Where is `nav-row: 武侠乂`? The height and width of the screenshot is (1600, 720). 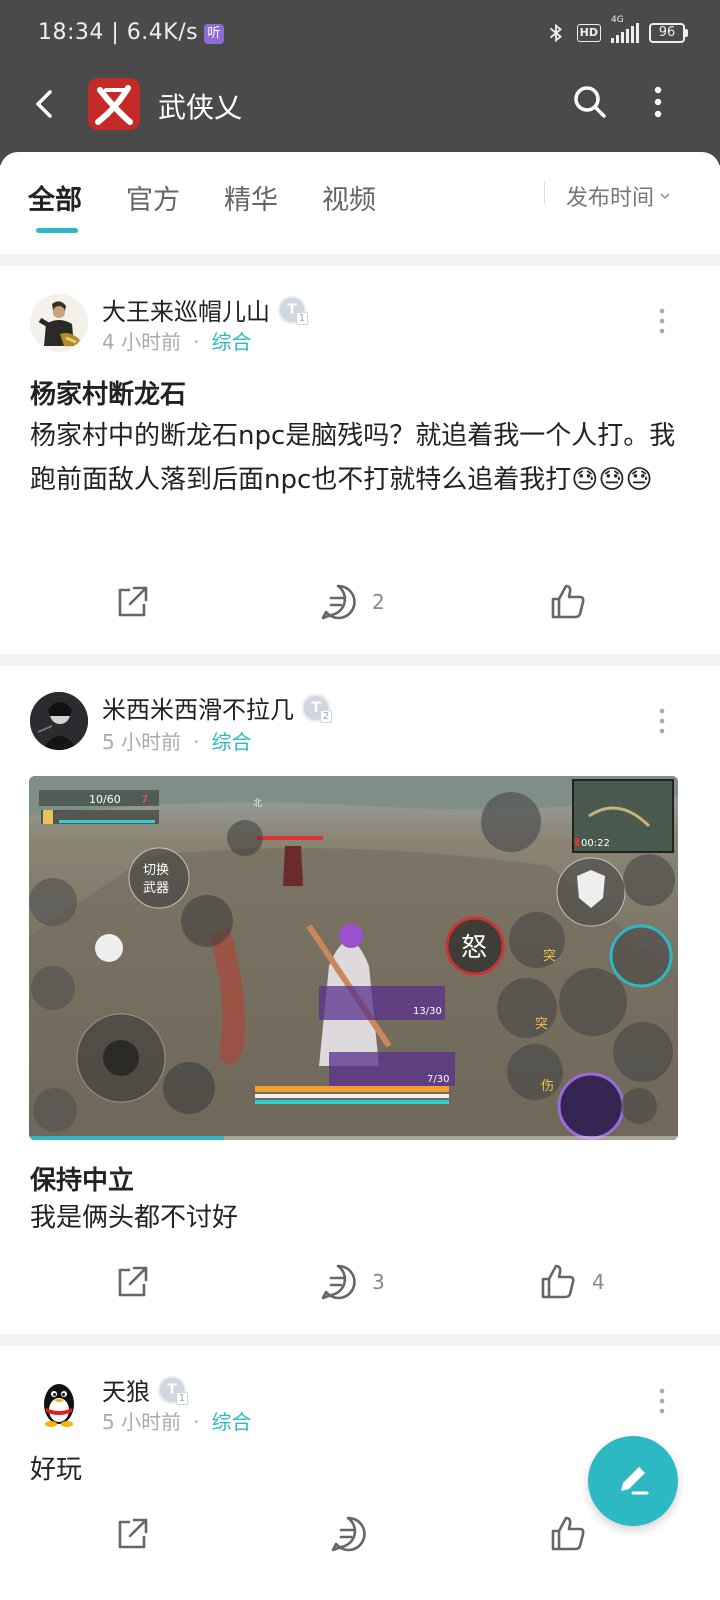 nav-row: 武侠乂 is located at coordinates (360, 104).